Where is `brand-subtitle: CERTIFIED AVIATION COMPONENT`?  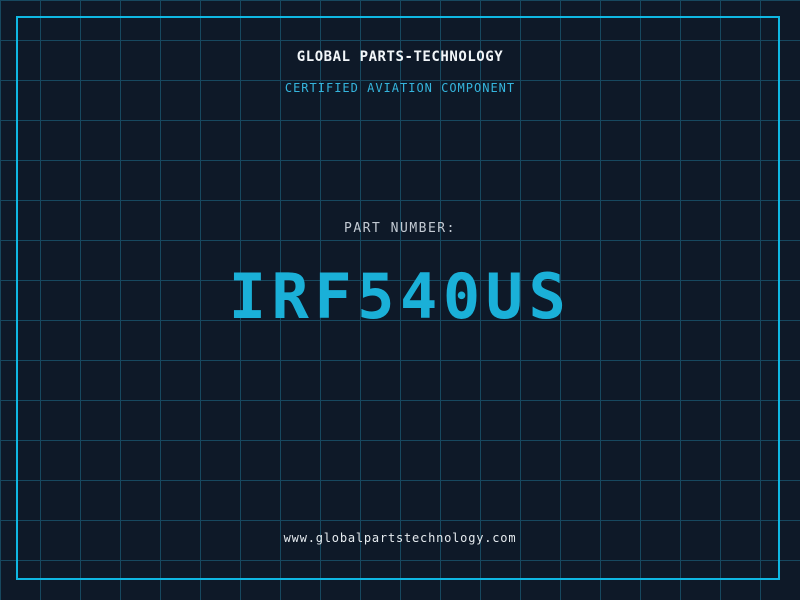 brand-subtitle: CERTIFIED AVIATION COMPONENT is located at coordinates (400, 88).